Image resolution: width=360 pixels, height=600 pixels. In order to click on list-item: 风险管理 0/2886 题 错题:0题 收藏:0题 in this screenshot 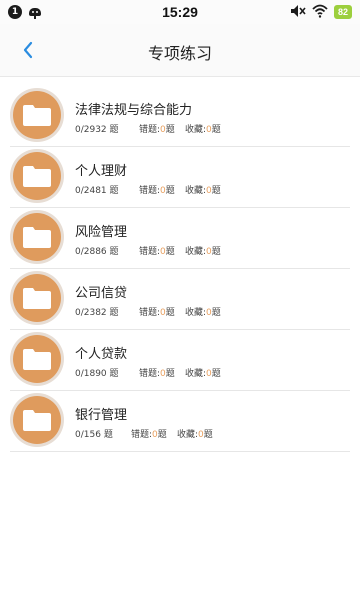, I will do `click(180, 238)`.